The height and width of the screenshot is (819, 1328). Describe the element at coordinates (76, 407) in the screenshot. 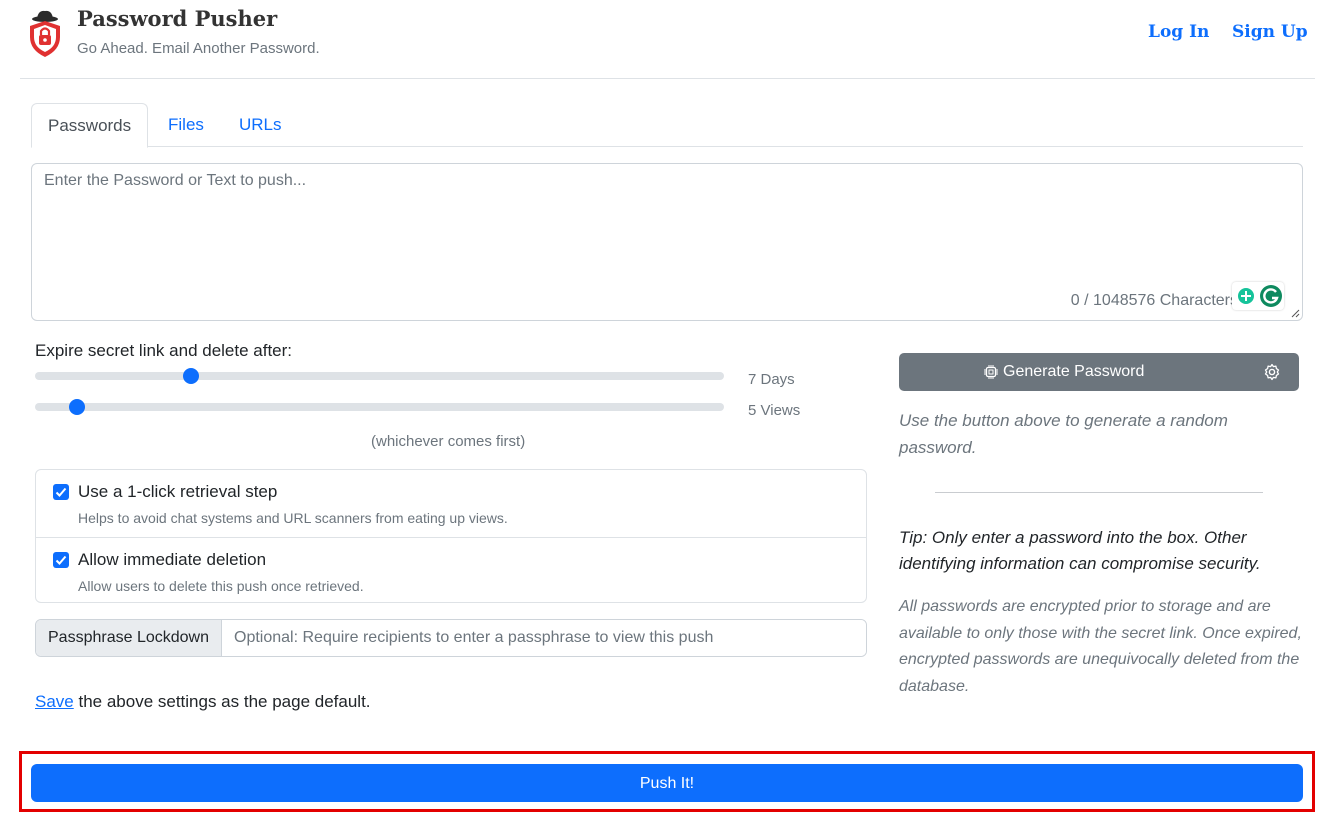

I see `views-slider-thumb` at that location.